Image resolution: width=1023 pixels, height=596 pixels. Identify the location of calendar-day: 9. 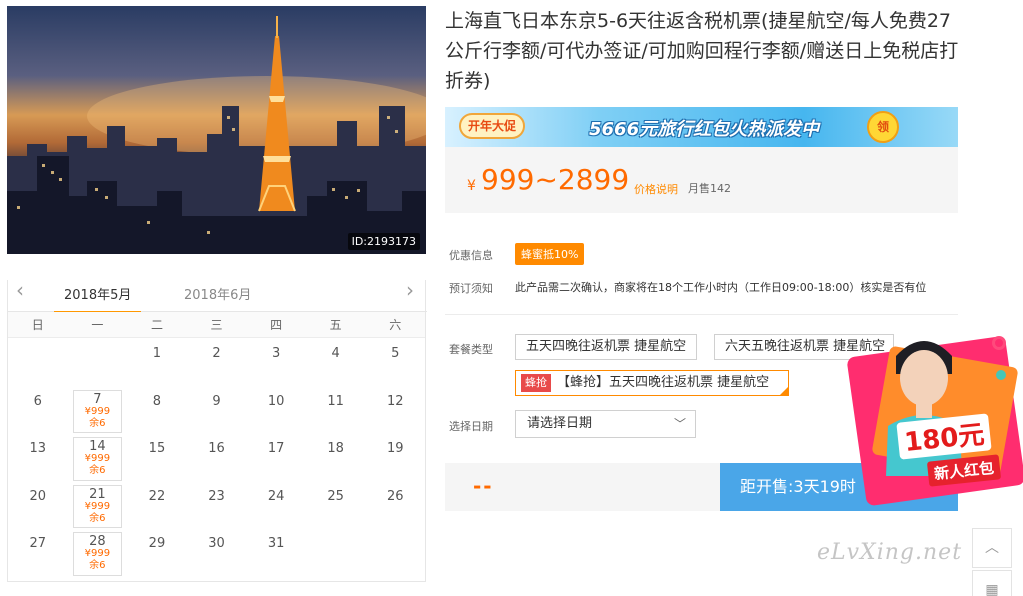
(217, 412).